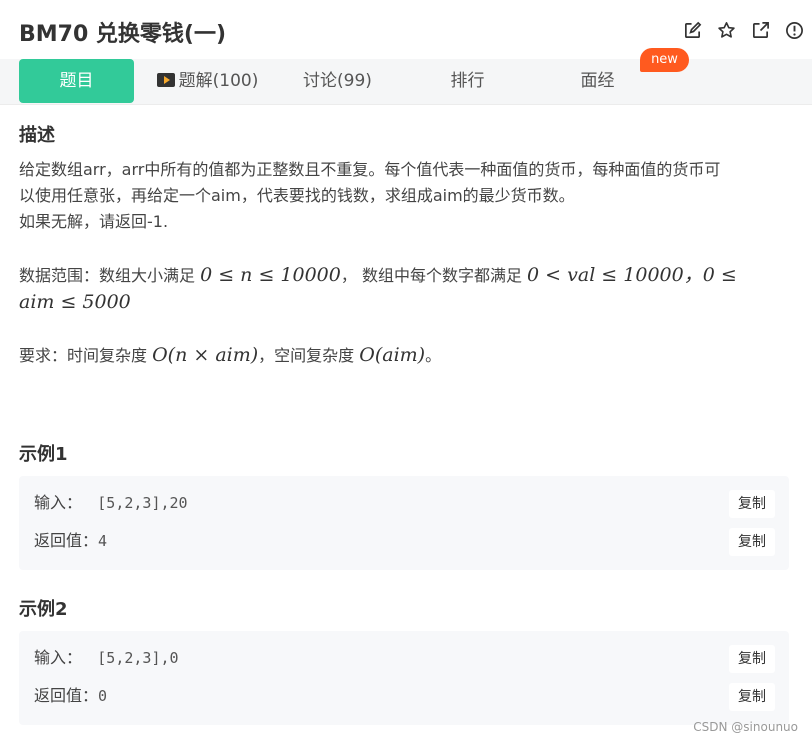  What do you see at coordinates (404, 678) in the screenshot?
I see `example-box: 输入： [5,2,3],0 复制 返回值：0 复制` at bounding box center [404, 678].